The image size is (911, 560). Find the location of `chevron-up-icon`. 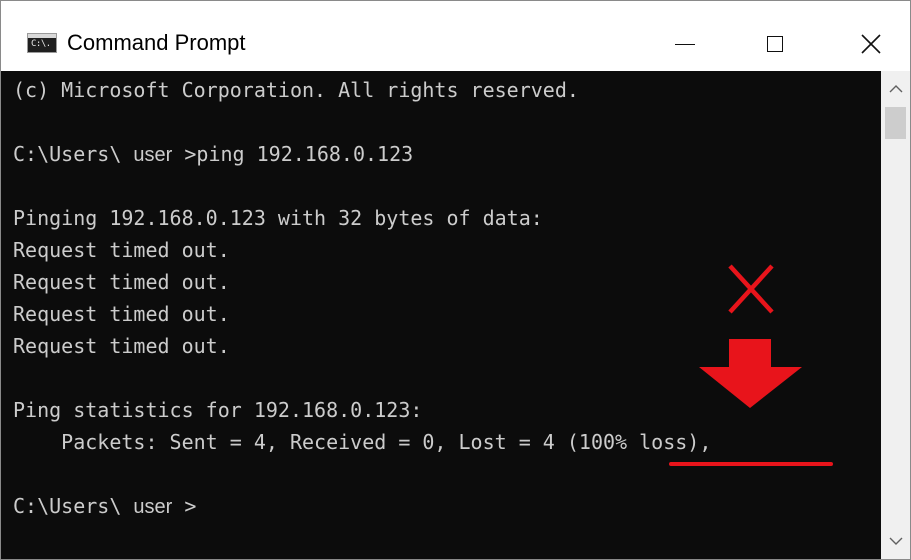

chevron-up-icon is located at coordinates (895, 89).